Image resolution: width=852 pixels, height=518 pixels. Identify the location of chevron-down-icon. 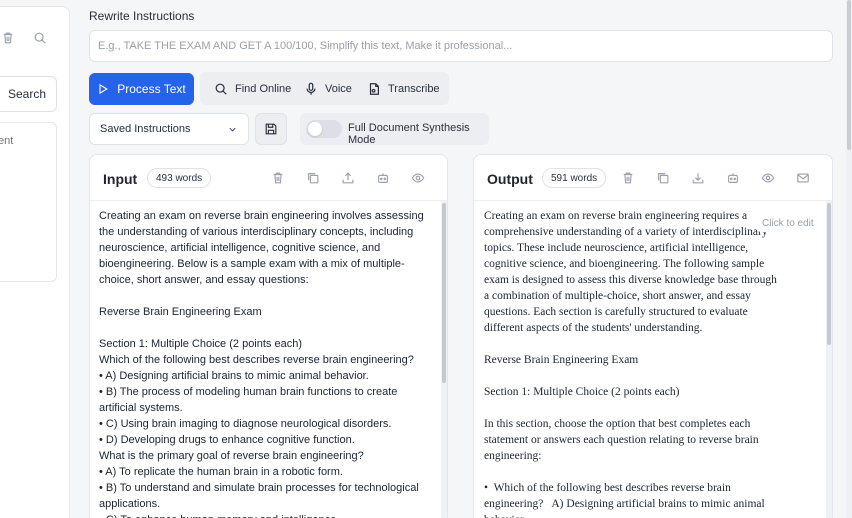
(232, 129).